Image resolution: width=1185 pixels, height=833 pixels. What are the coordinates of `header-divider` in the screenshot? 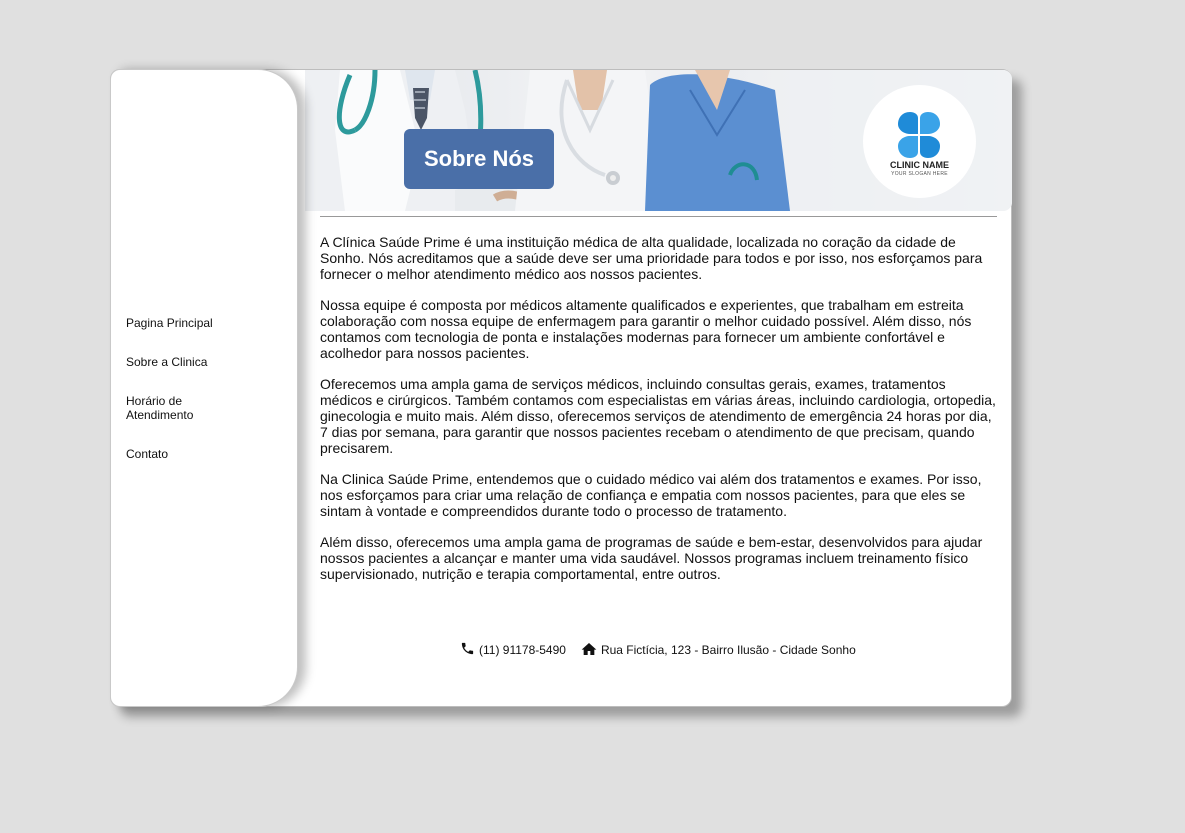 It's located at (658, 216).